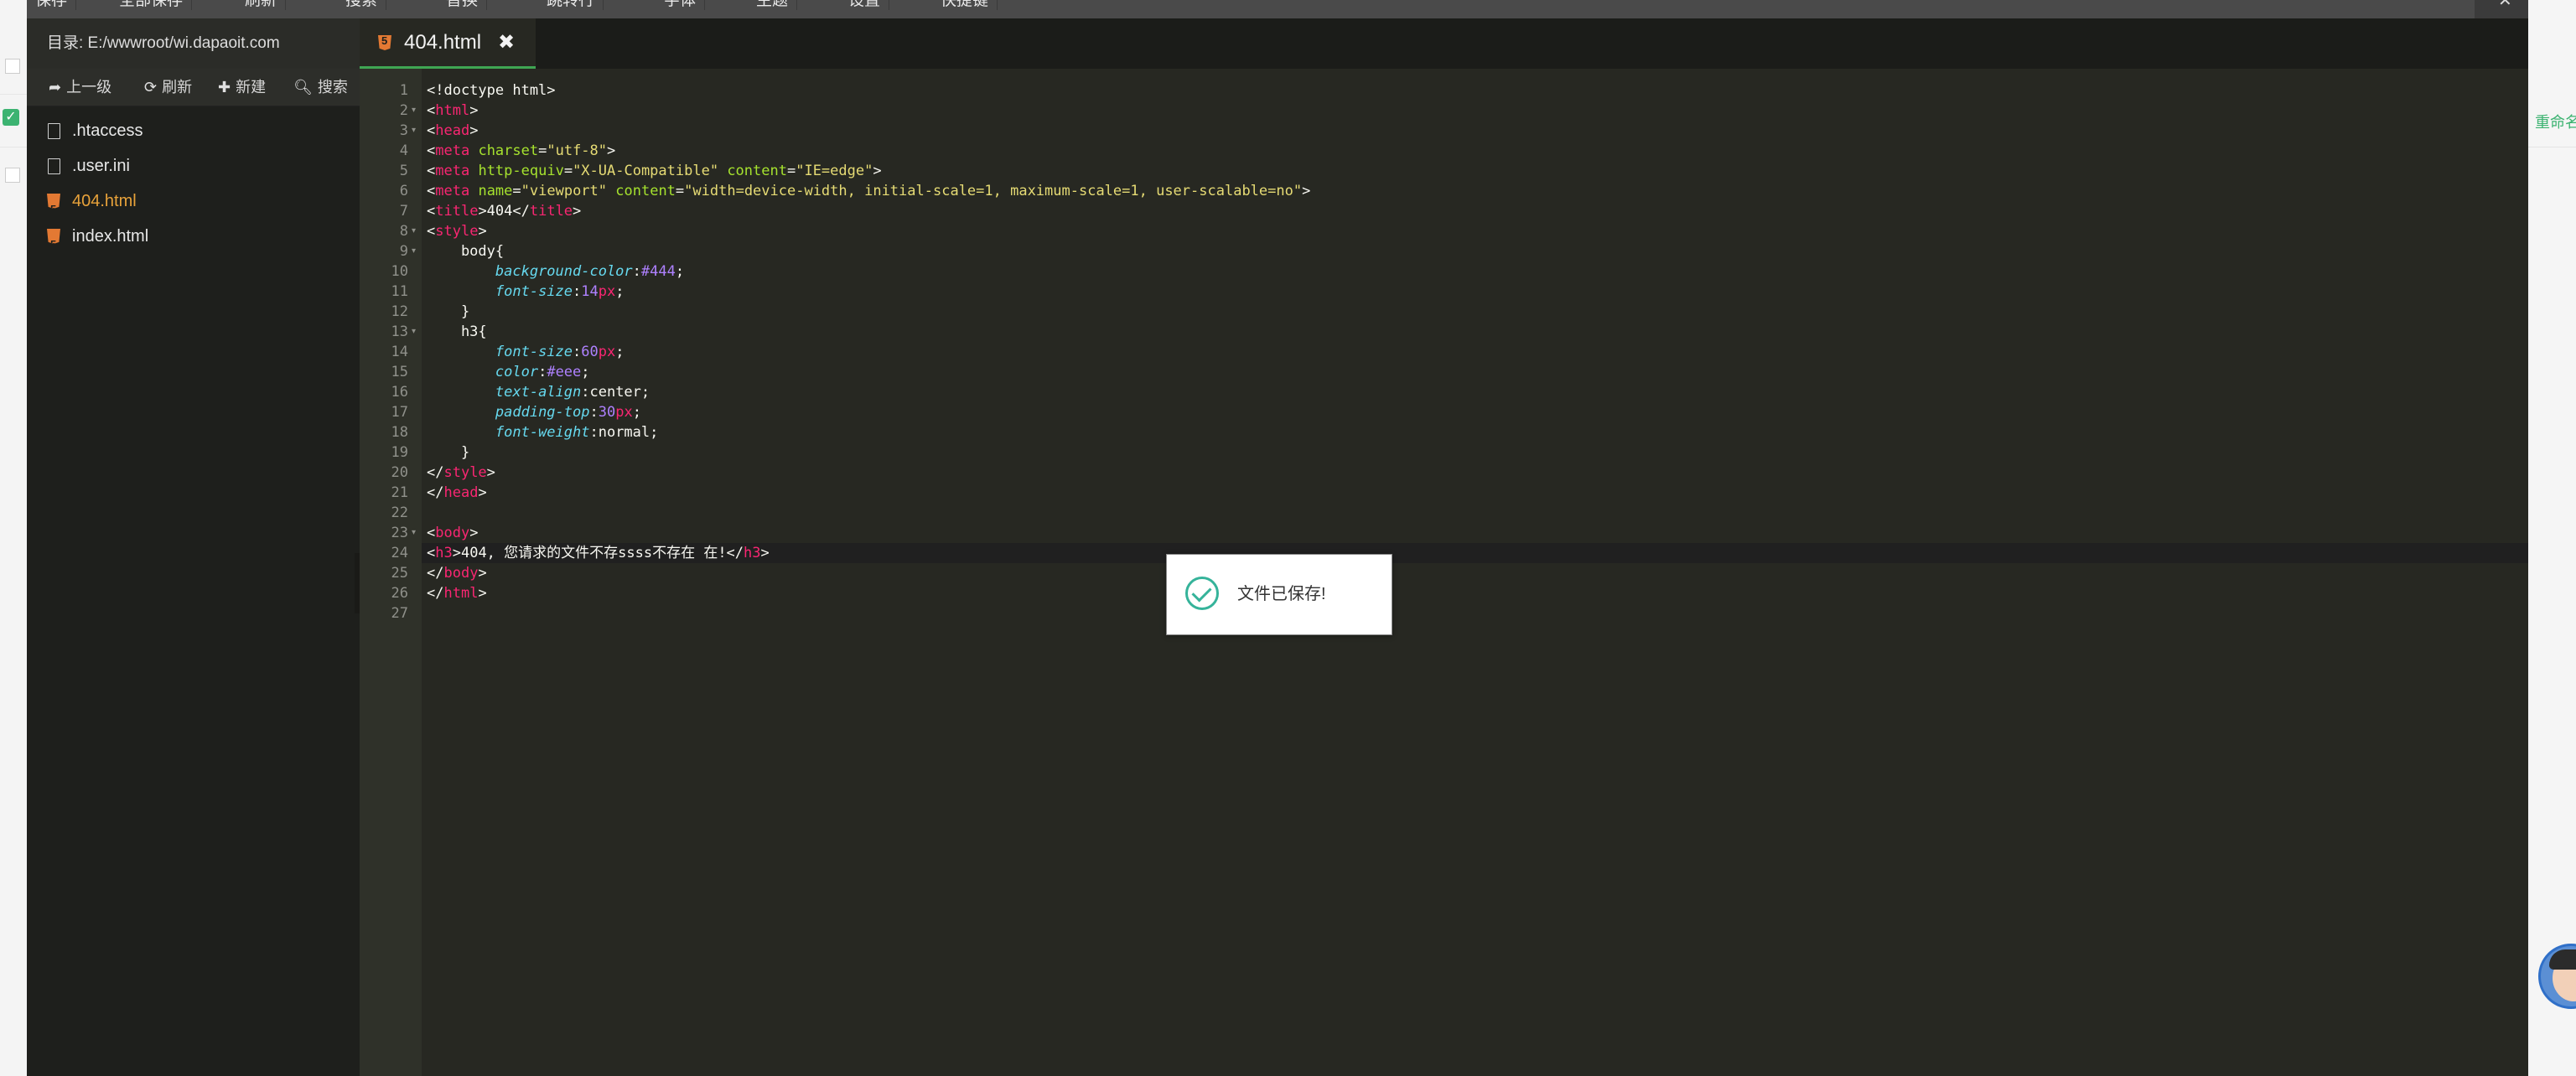 The height and width of the screenshot is (1076, 2576). What do you see at coordinates (92, 201) in the screenshot?
I see `file-item-404-html: 404.html` at bounding box center [92, 201].